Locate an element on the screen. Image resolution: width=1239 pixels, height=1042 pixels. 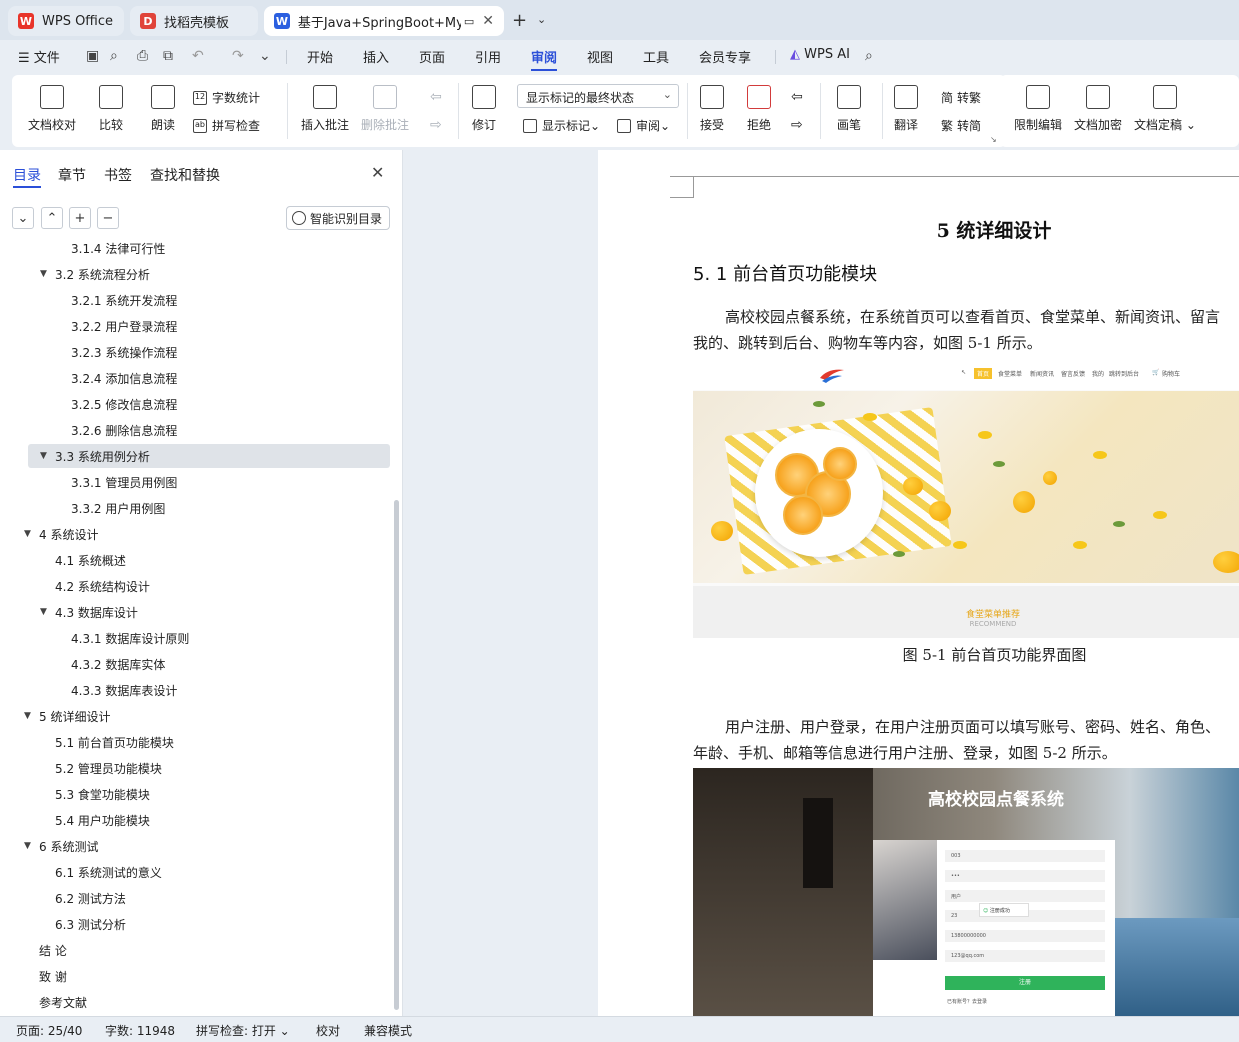
menu-tools: 工具 is located at coordinates (656, 56).